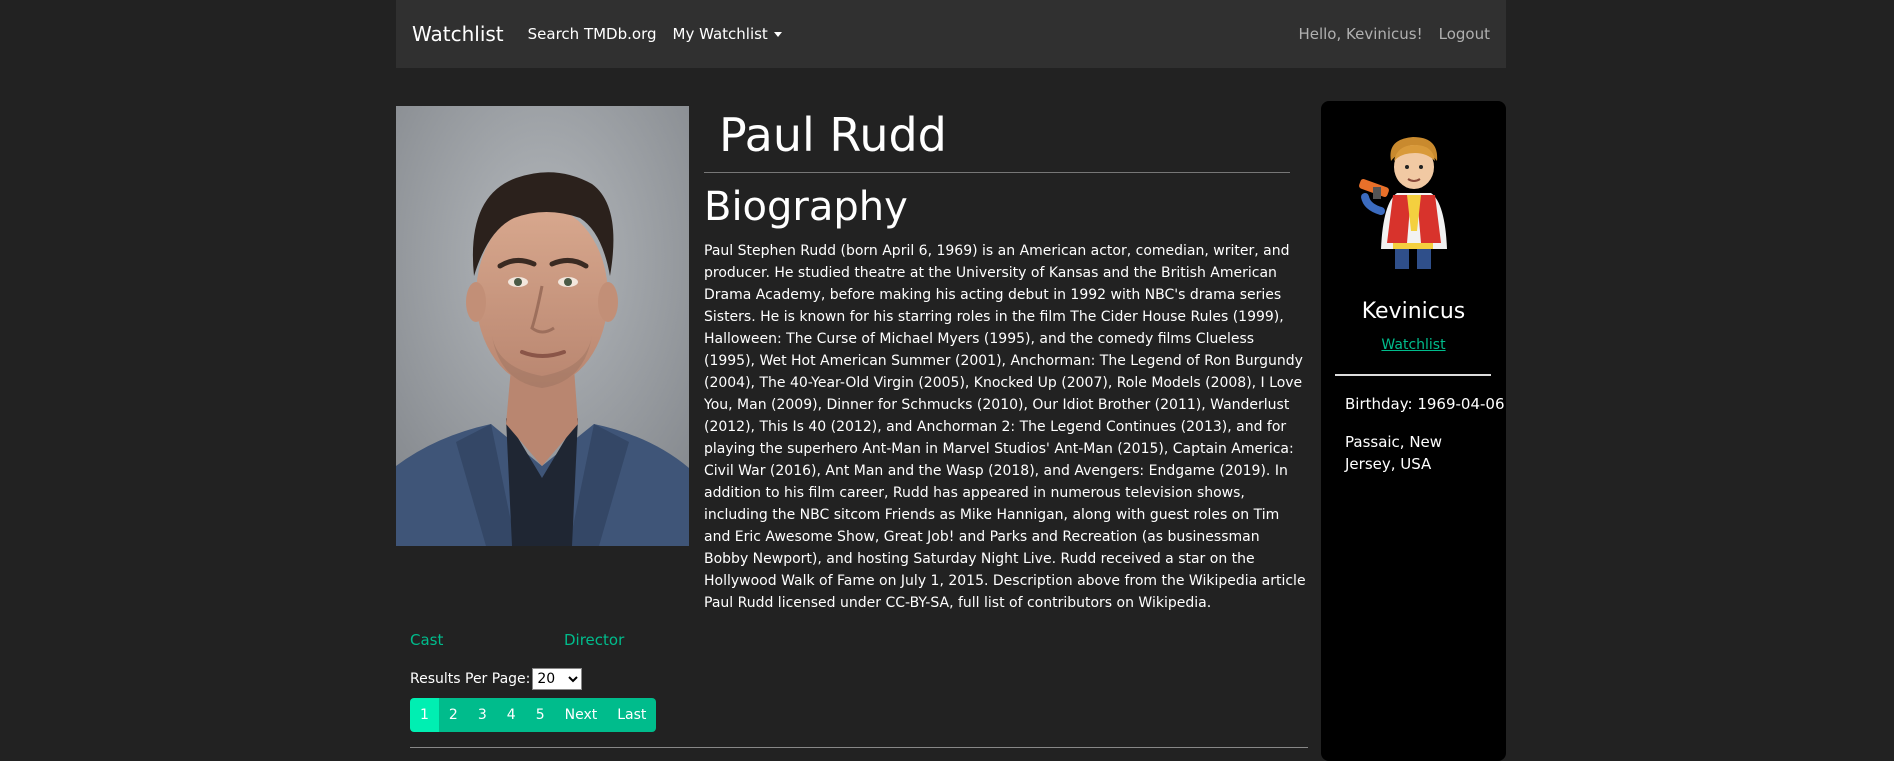 The height and width of the screenshot is (761, 1894). I want to click on my-watchlist-label: My Watchlist, so click(720, 34).